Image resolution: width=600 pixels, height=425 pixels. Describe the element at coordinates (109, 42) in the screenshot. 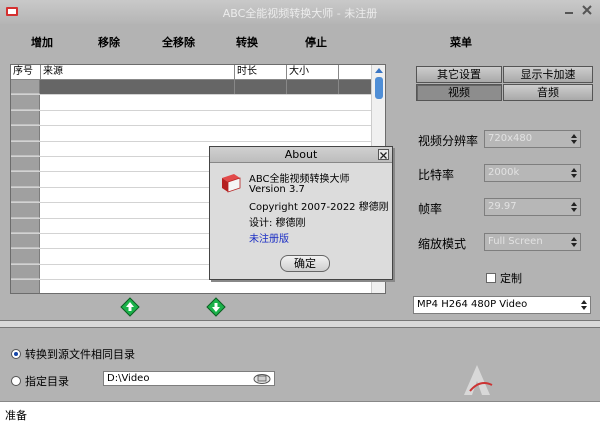

I see `remove-button: 移除` at that location.